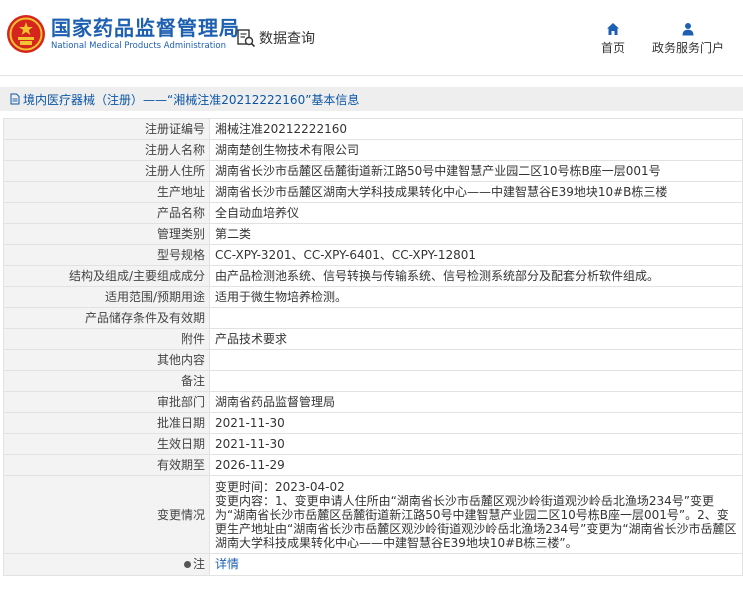 The width and height of the screenshot is (743, 597). What do you see at coordinates (106, 213) in the screenshot?
I see `field-label: 产品名称` at bounding box center [106, 213].